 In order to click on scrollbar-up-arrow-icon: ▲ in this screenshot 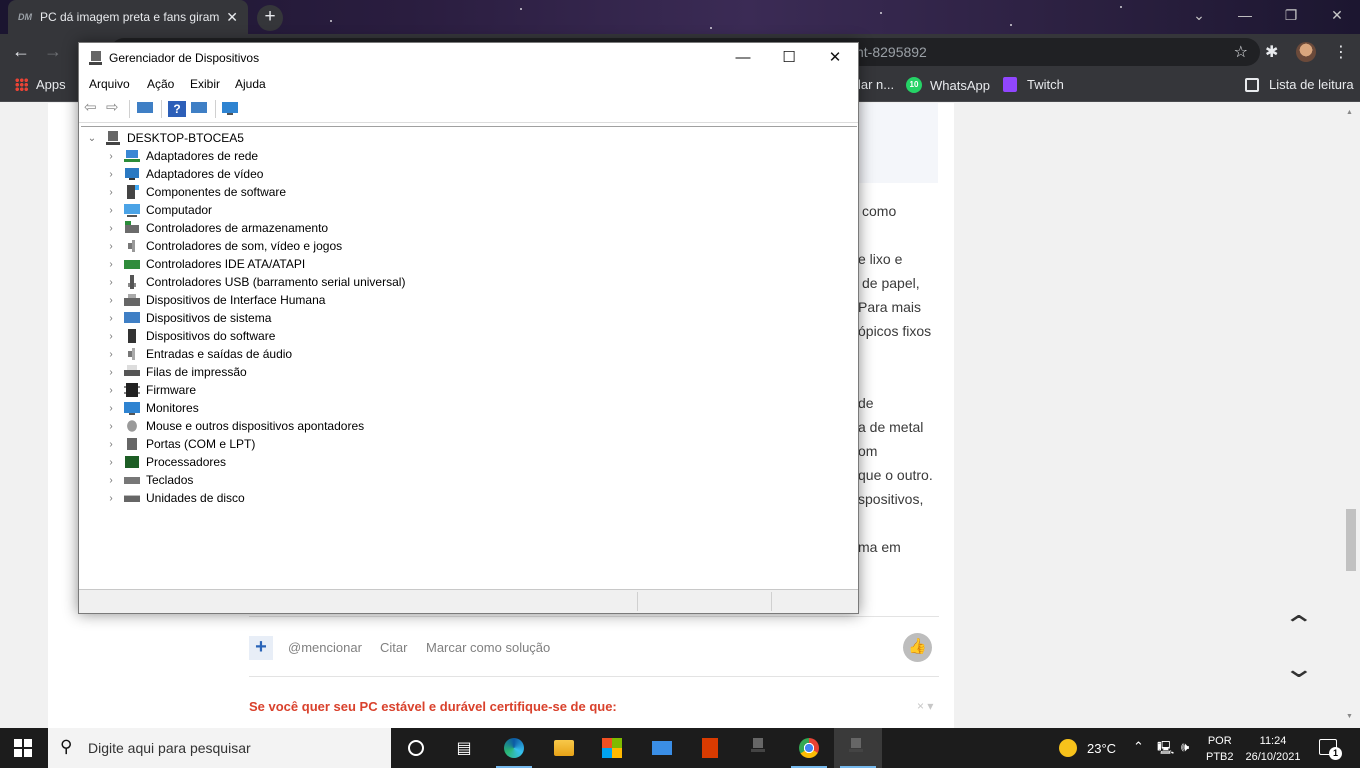, I will do `click(1349, 112)`.